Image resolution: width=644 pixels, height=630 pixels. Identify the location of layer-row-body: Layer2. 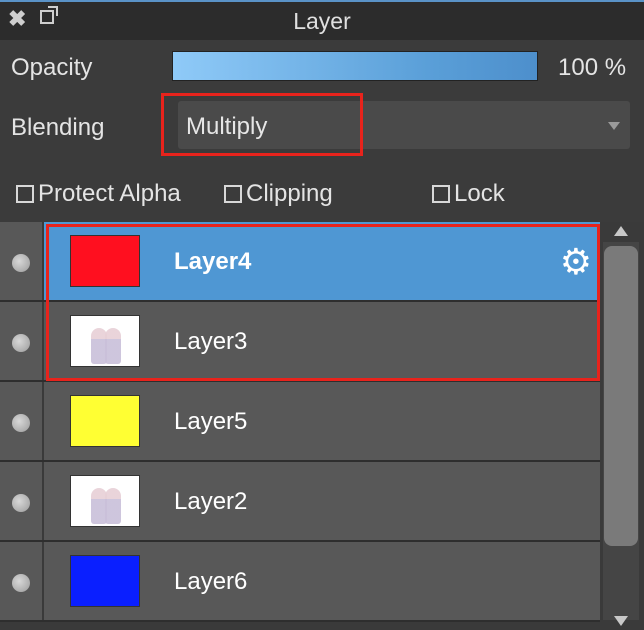
(322, 501).